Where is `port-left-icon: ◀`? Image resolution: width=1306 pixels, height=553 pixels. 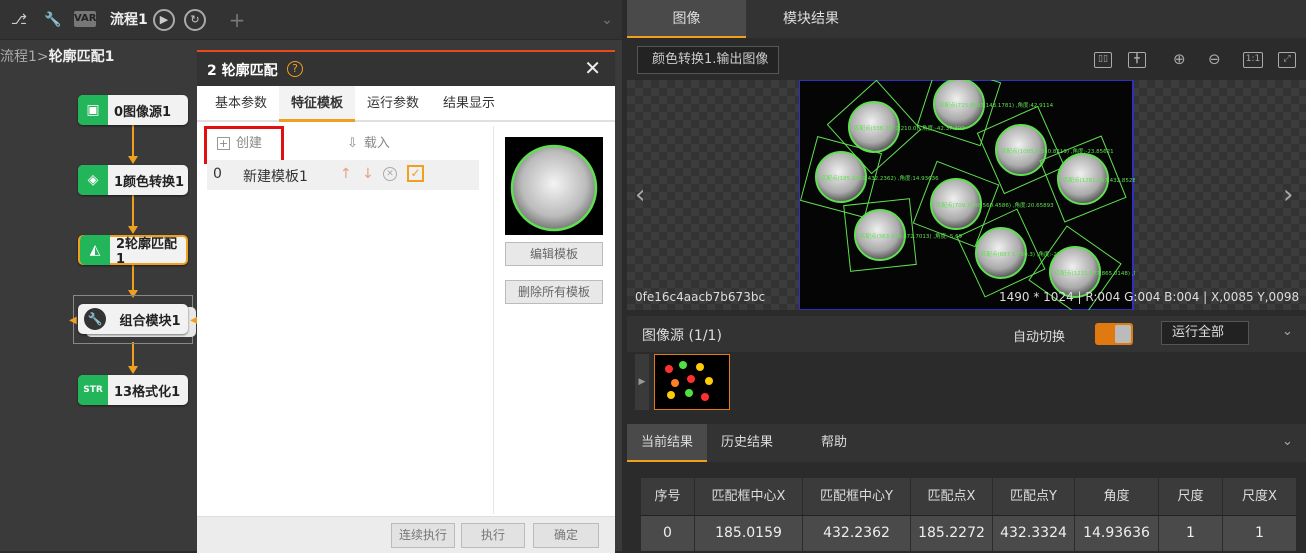 port-left-icon: ◀ is located at coordinates (73, 320).